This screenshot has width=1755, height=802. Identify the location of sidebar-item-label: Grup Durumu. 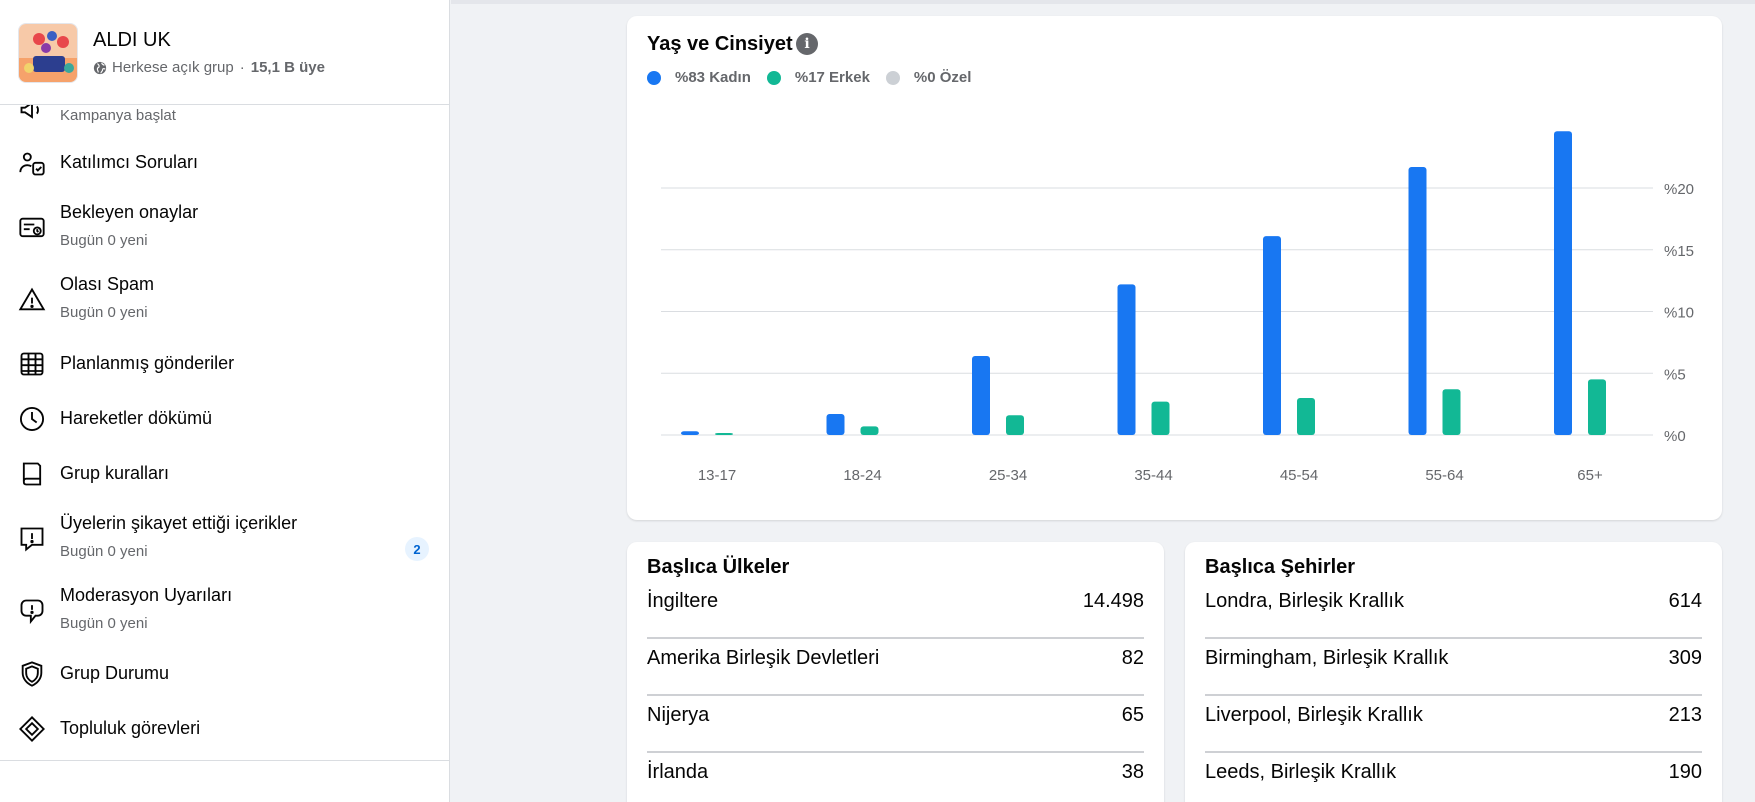
(115, 673).